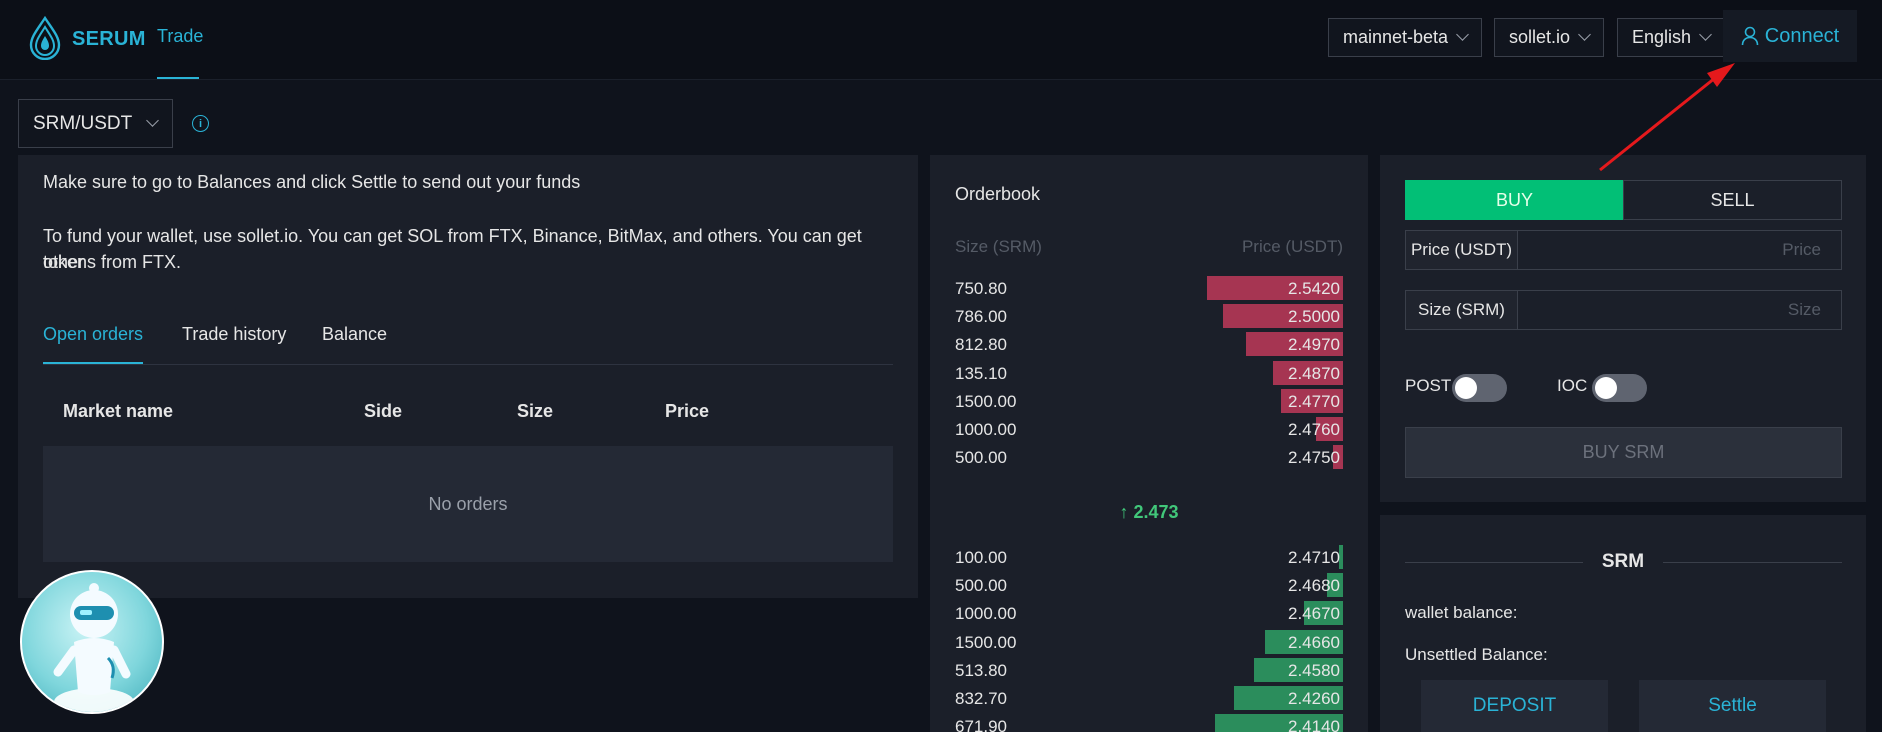 This screenshot has width=1882, height=732. Describe the element at coordinates (234, 334) in the screenshot. I see `tab-trade-history: Trade history` at that location.